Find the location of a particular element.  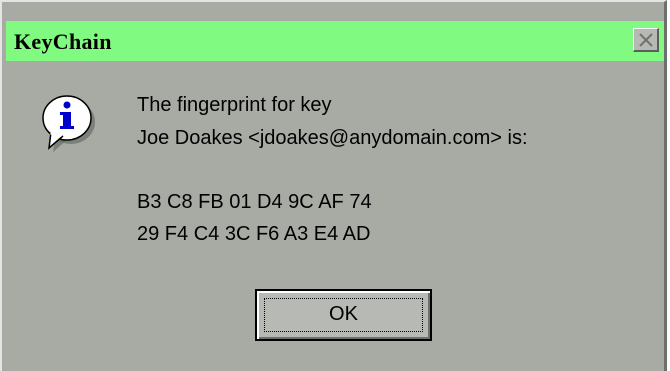

message-line-1: The fingerprint for key is located at coordinates (234, 105).